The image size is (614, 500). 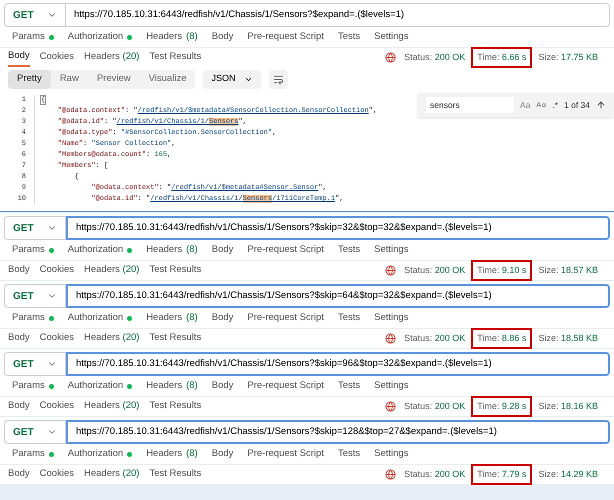 I want to click on format-dropdown: JSON, so click(x=231, y=79).